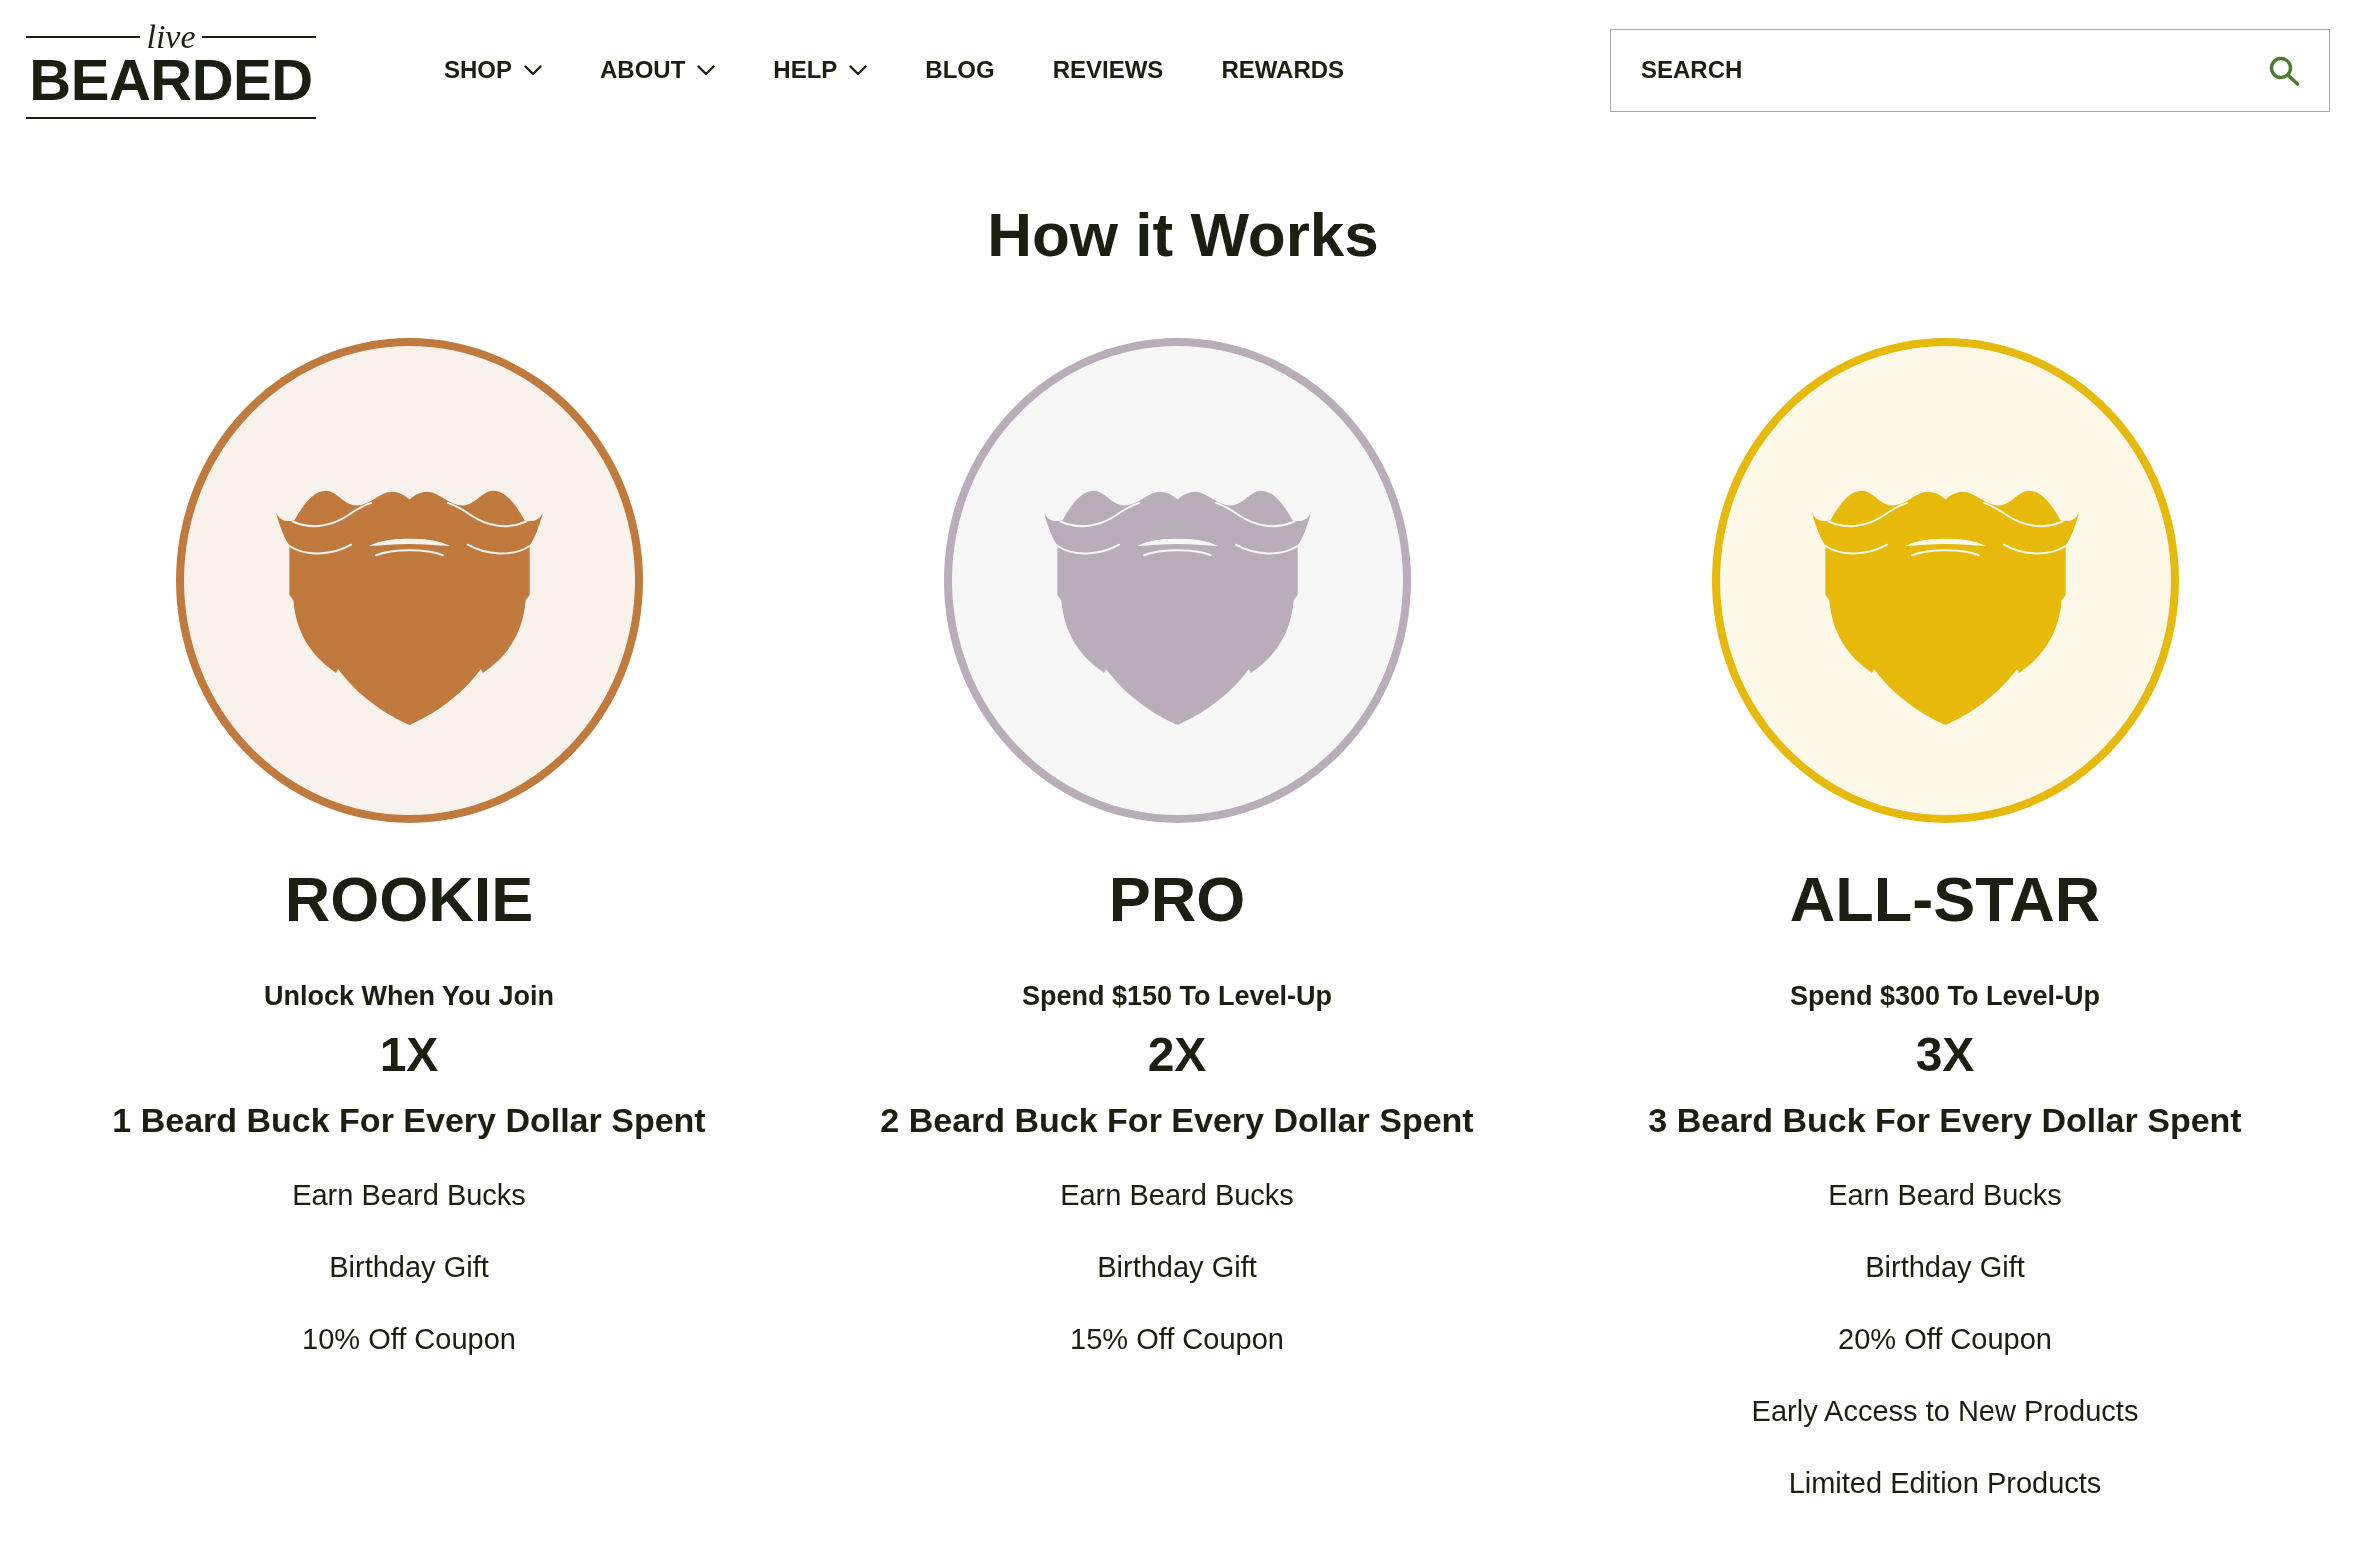  I want to click on nav-menu-item: REWARDS, so click(1283, 70).